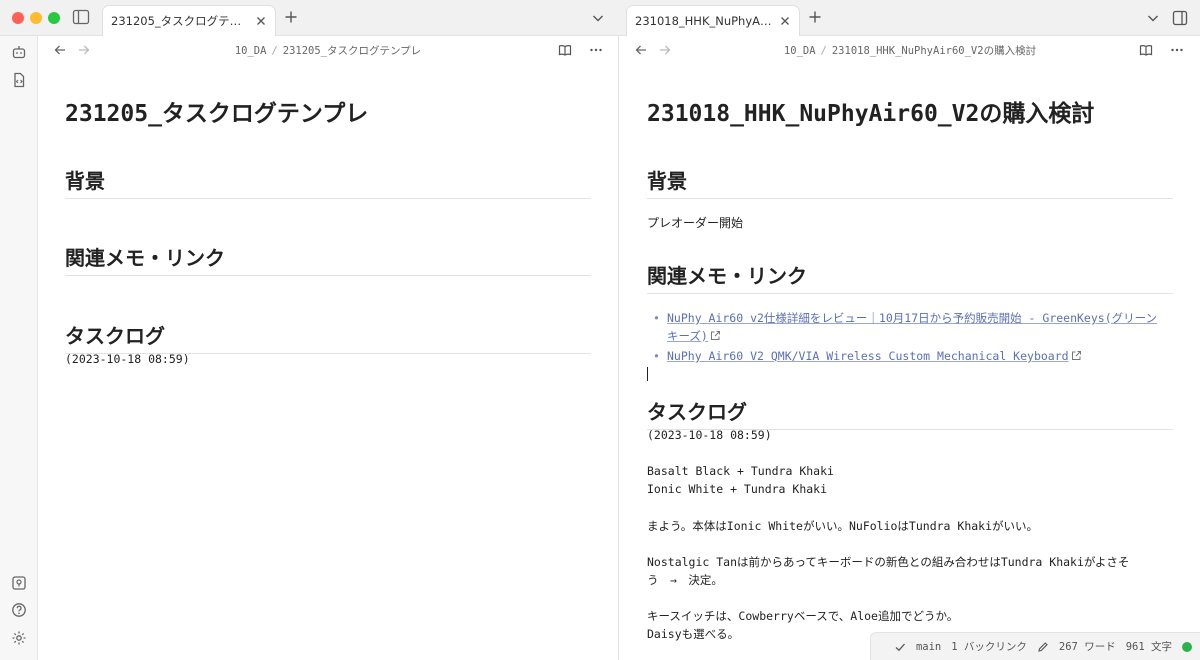  What do you see at coordinates (693, 634) in the screenshot?
I see `tasklog-line: Daisyも選べる。` at bounding box center [693, 634].